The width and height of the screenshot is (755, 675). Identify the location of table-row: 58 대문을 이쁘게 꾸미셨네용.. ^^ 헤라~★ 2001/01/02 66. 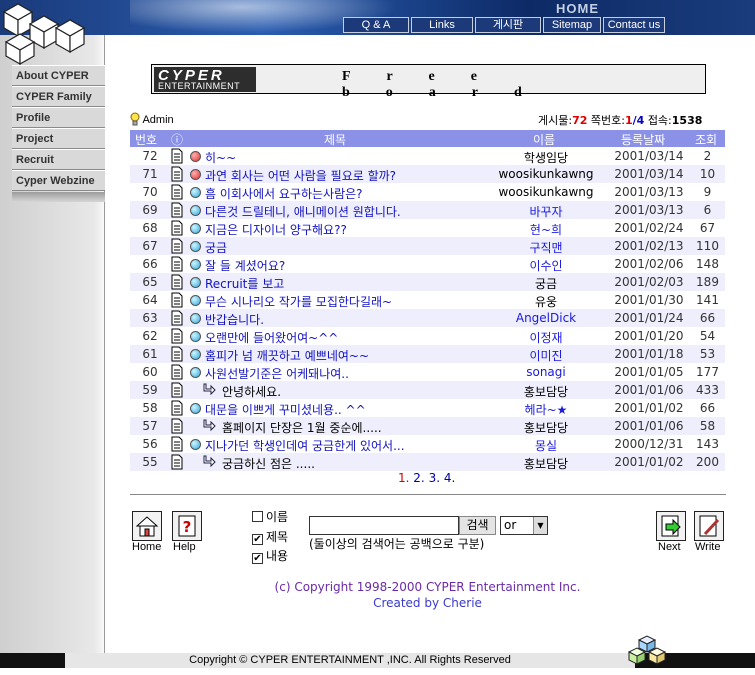
(427, 408).